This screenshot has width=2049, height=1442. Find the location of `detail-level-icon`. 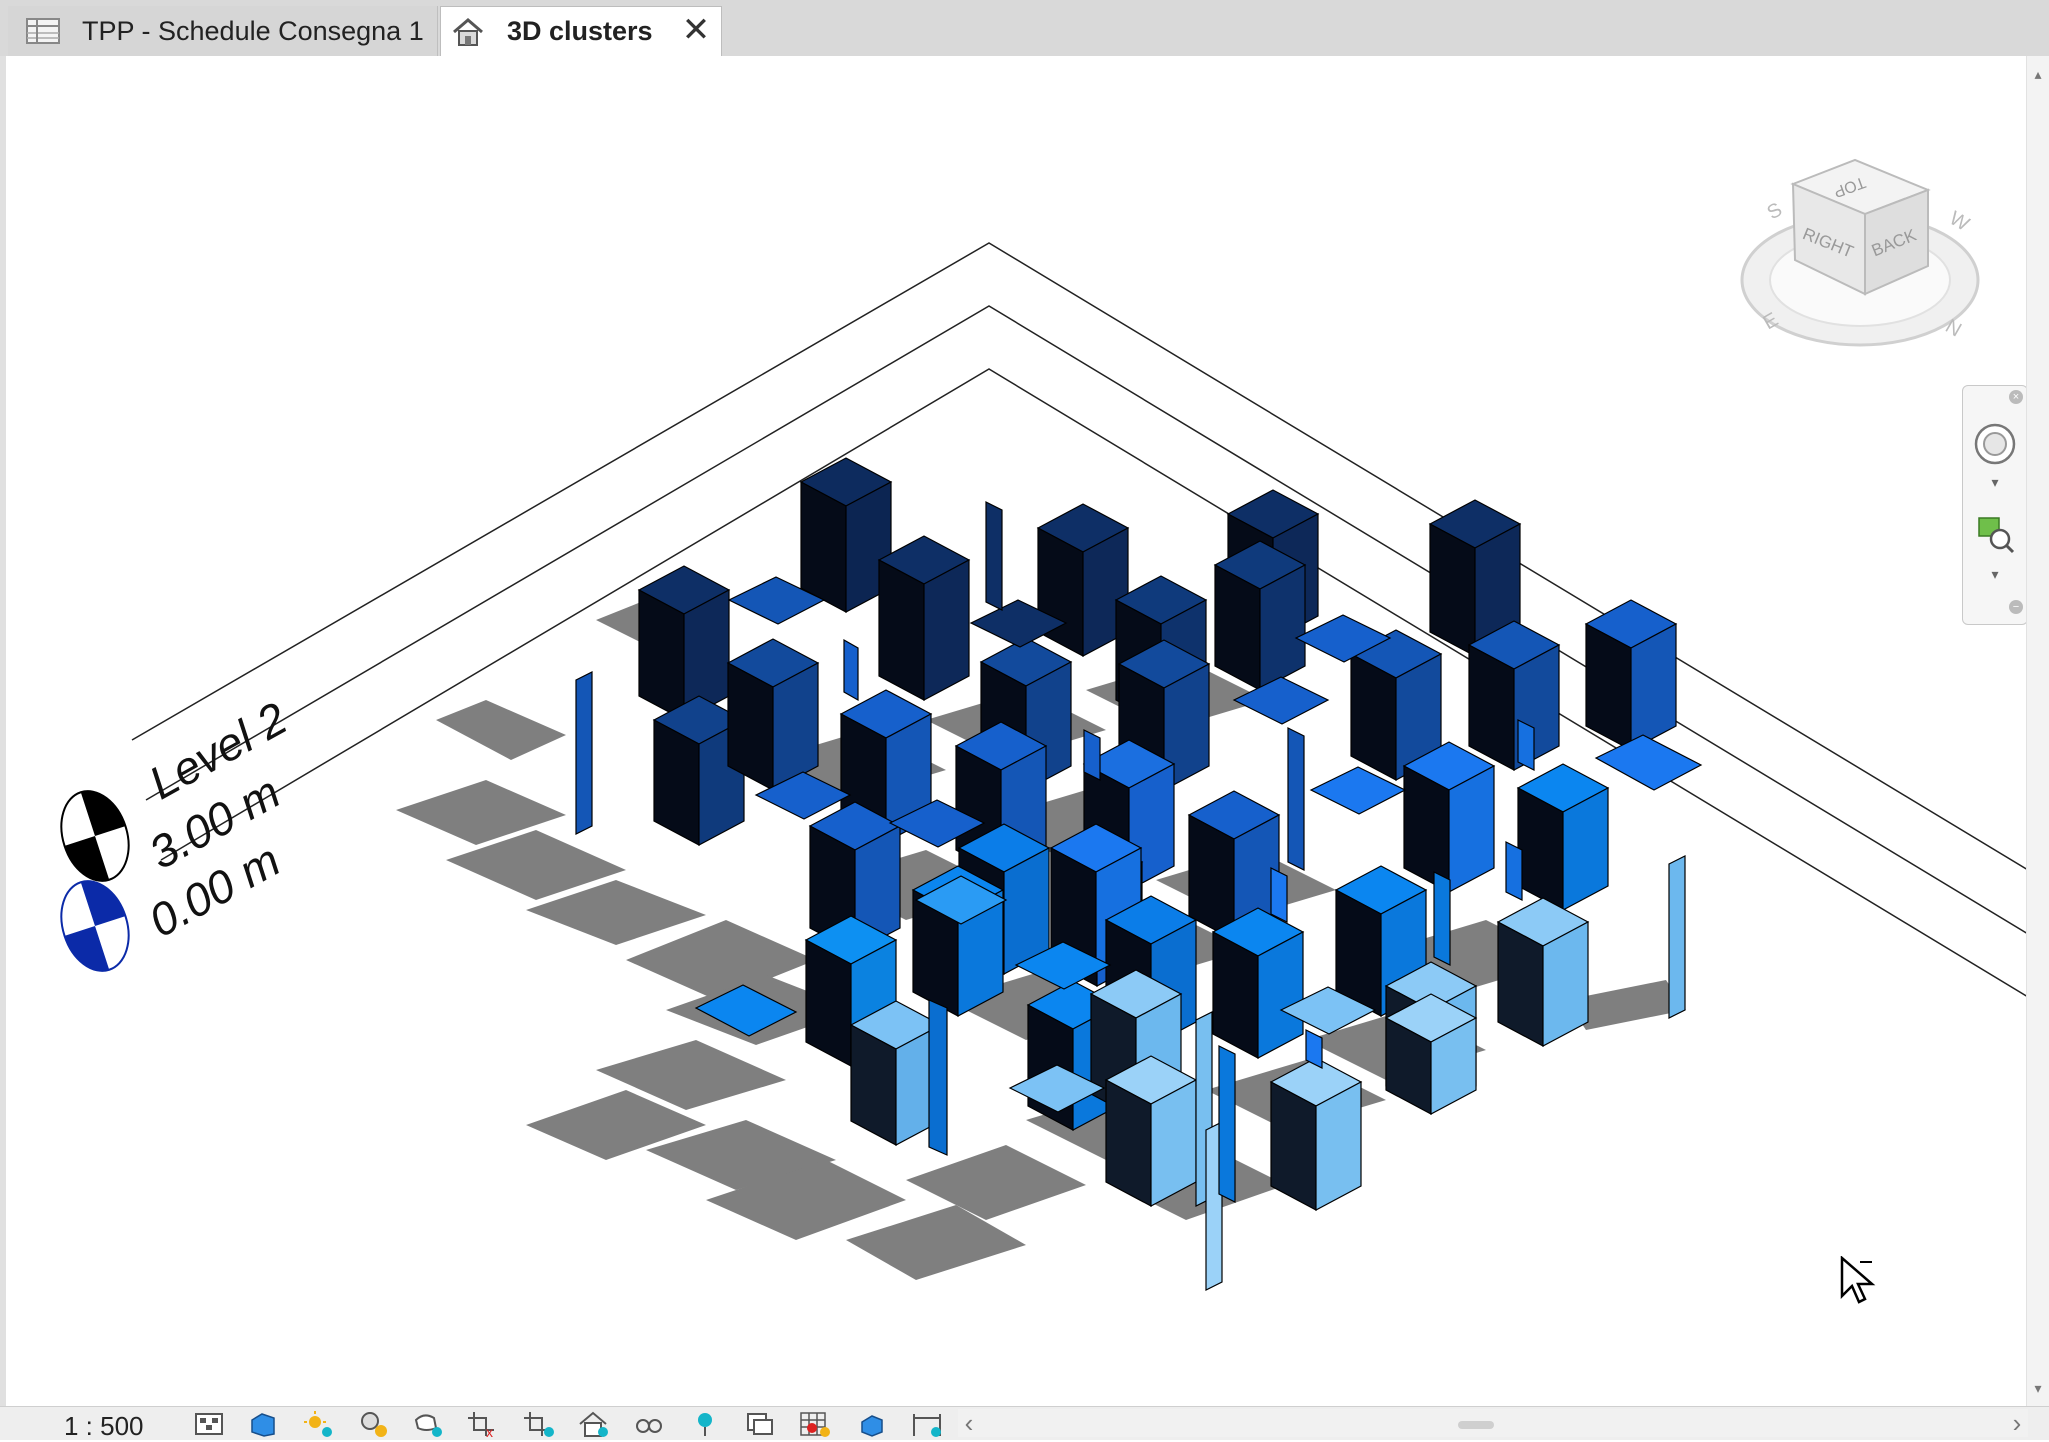

detail-level-icon is located at coordinates (209, 1424).